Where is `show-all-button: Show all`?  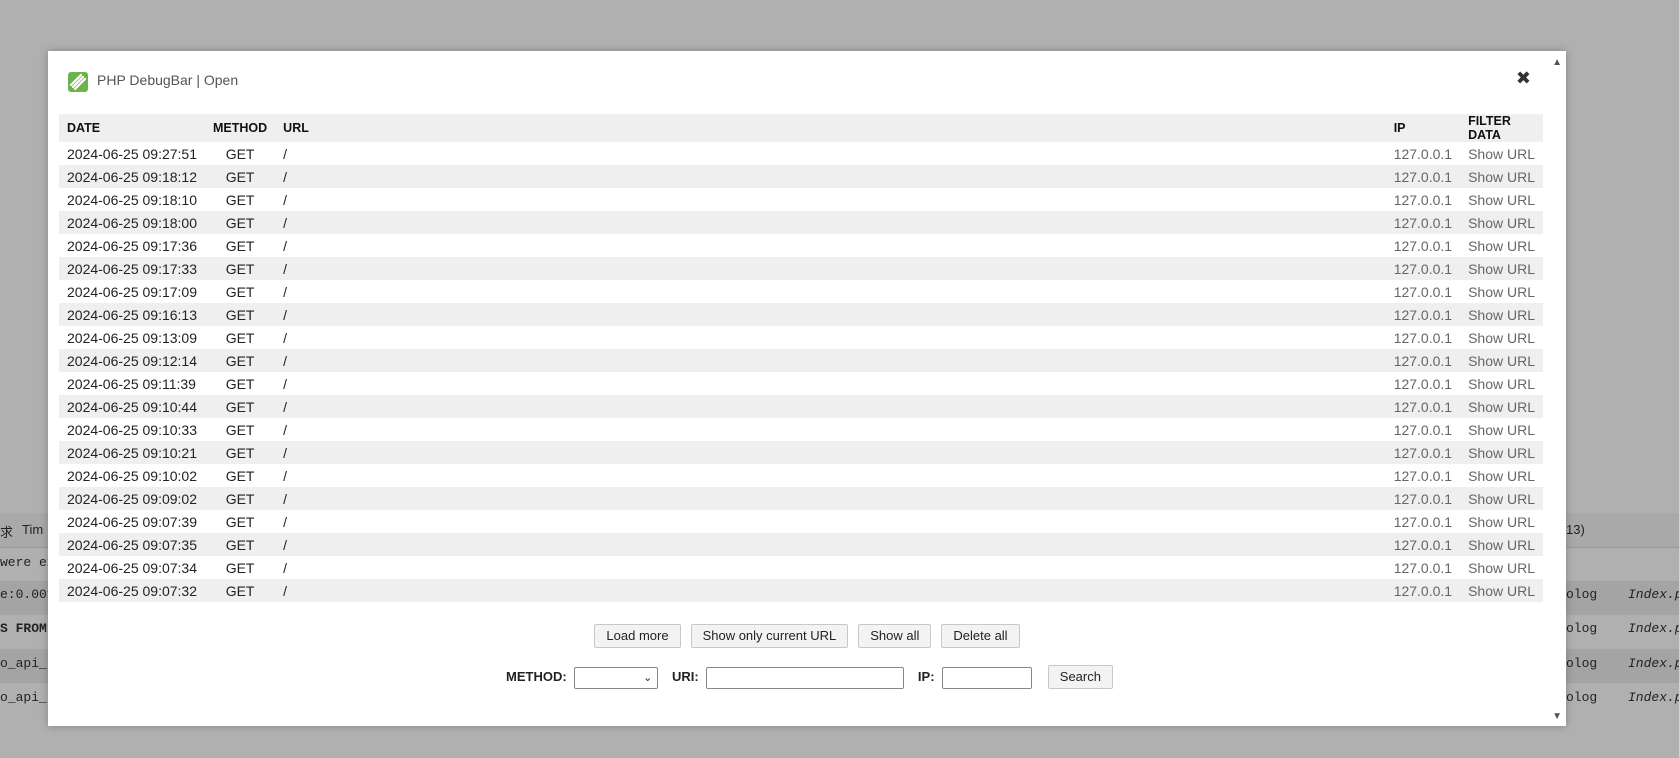 show-all-button: Show all is located at coordinates (895, 636).